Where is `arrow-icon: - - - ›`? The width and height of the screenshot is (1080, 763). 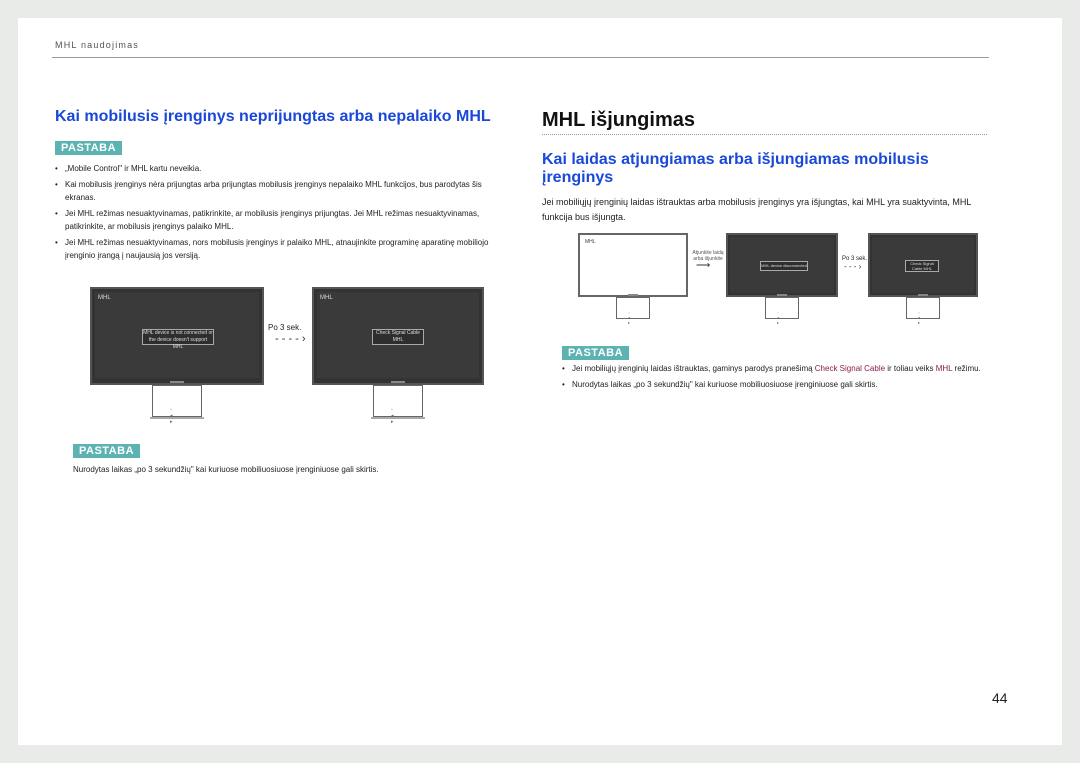 arrow-icon: - - - › is located at coordinates (853, 266).